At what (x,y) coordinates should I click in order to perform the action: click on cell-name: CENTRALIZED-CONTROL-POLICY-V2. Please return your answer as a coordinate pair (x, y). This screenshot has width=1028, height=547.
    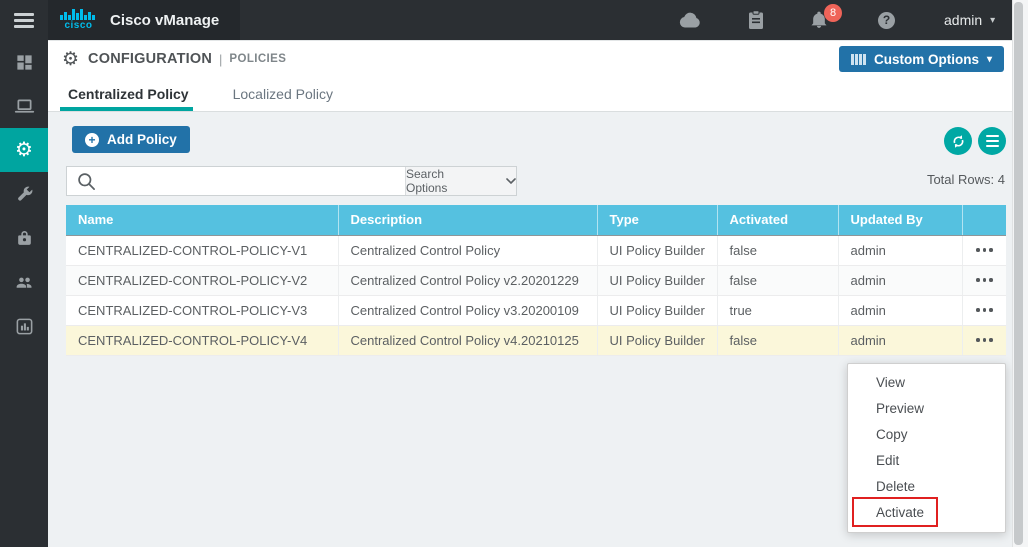
    Looking at the image, I should click on (202, 280).